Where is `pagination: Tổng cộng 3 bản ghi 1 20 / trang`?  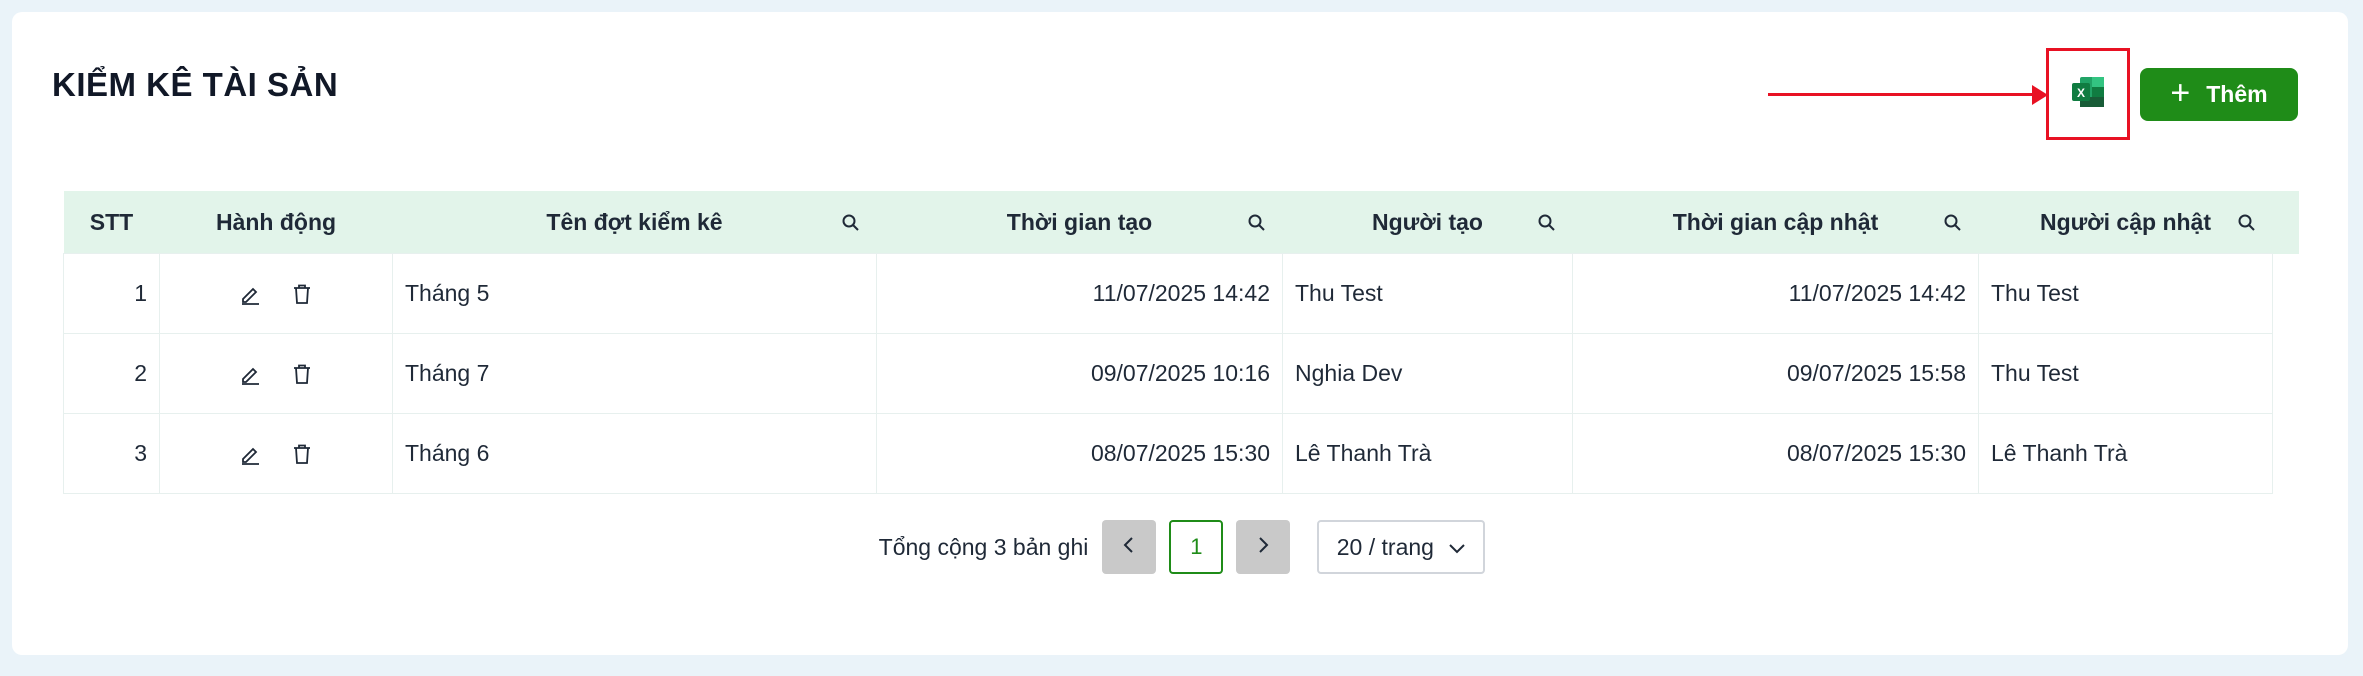 pagination: Tổng cộng 3 bản ghi 1 20 / trang is located at coordinates (1181, 547).